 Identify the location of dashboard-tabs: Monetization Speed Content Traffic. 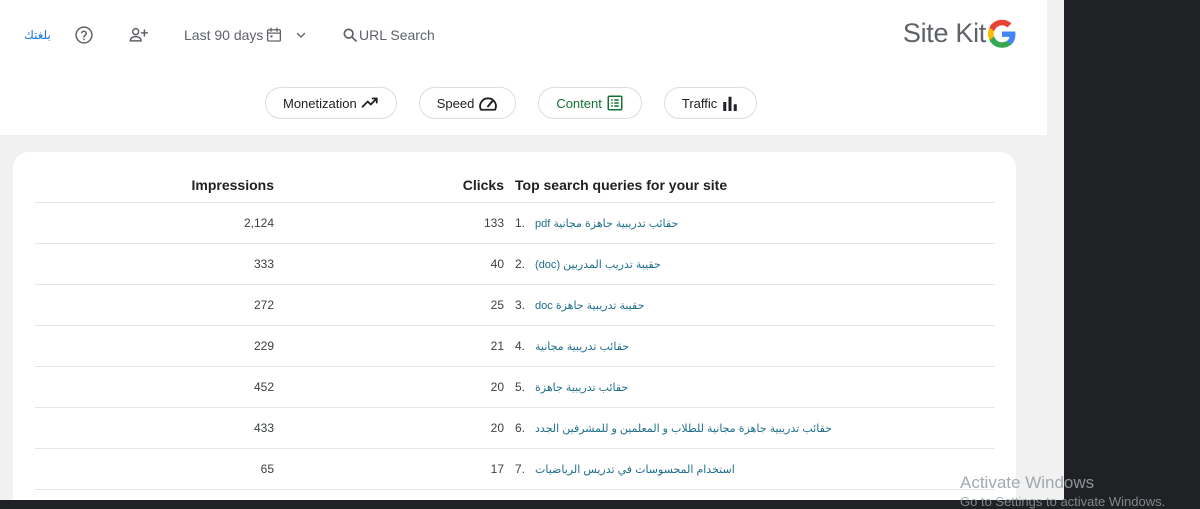
(511, 103).